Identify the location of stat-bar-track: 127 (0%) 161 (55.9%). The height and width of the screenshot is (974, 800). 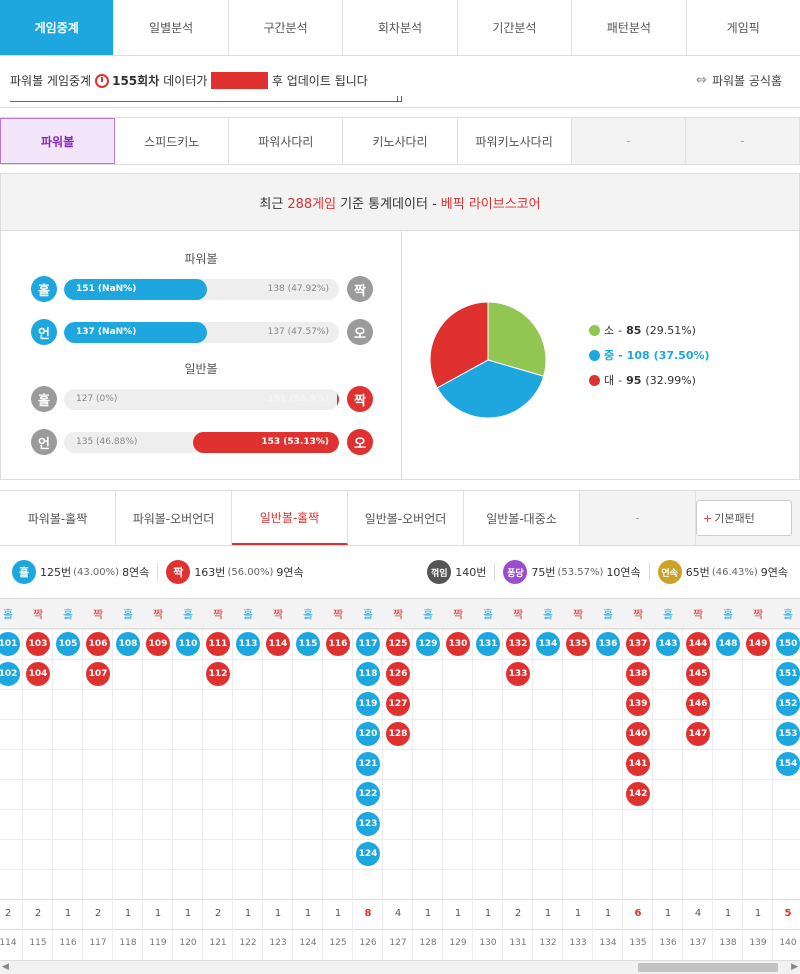
(201, 399).